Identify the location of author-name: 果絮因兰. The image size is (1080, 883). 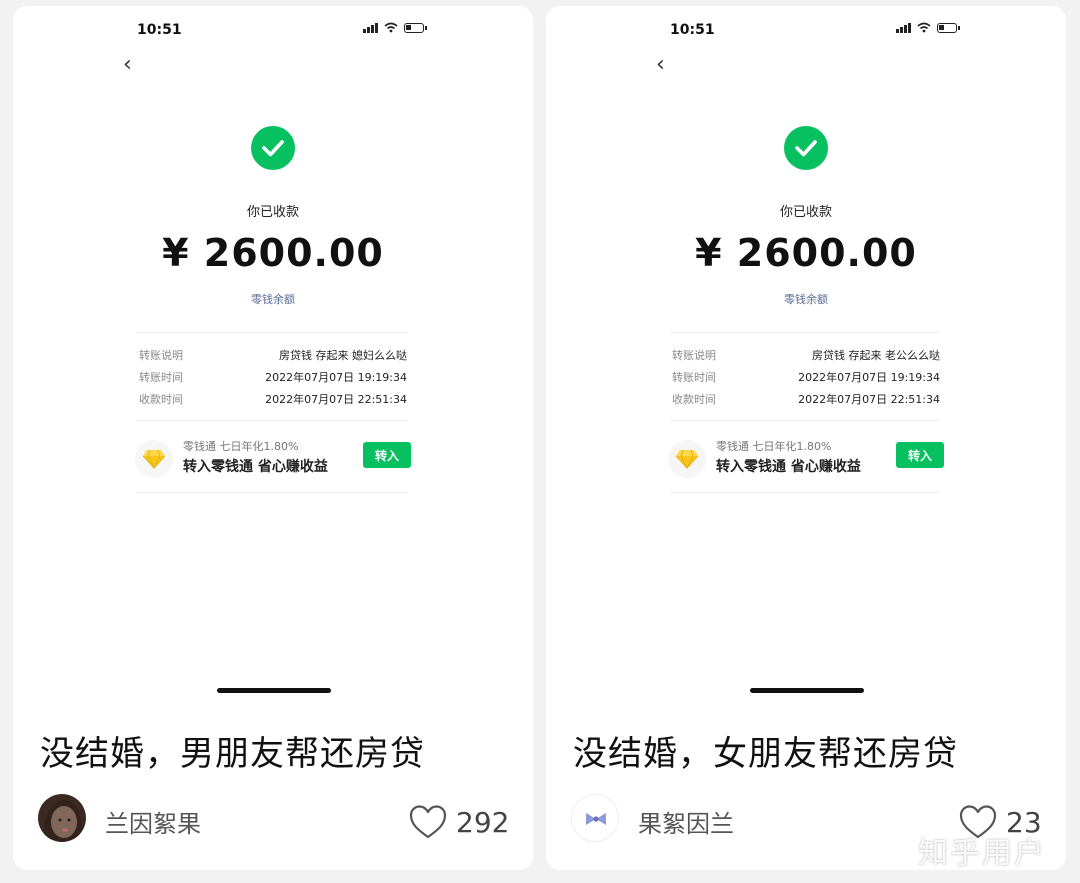
(686, 821).